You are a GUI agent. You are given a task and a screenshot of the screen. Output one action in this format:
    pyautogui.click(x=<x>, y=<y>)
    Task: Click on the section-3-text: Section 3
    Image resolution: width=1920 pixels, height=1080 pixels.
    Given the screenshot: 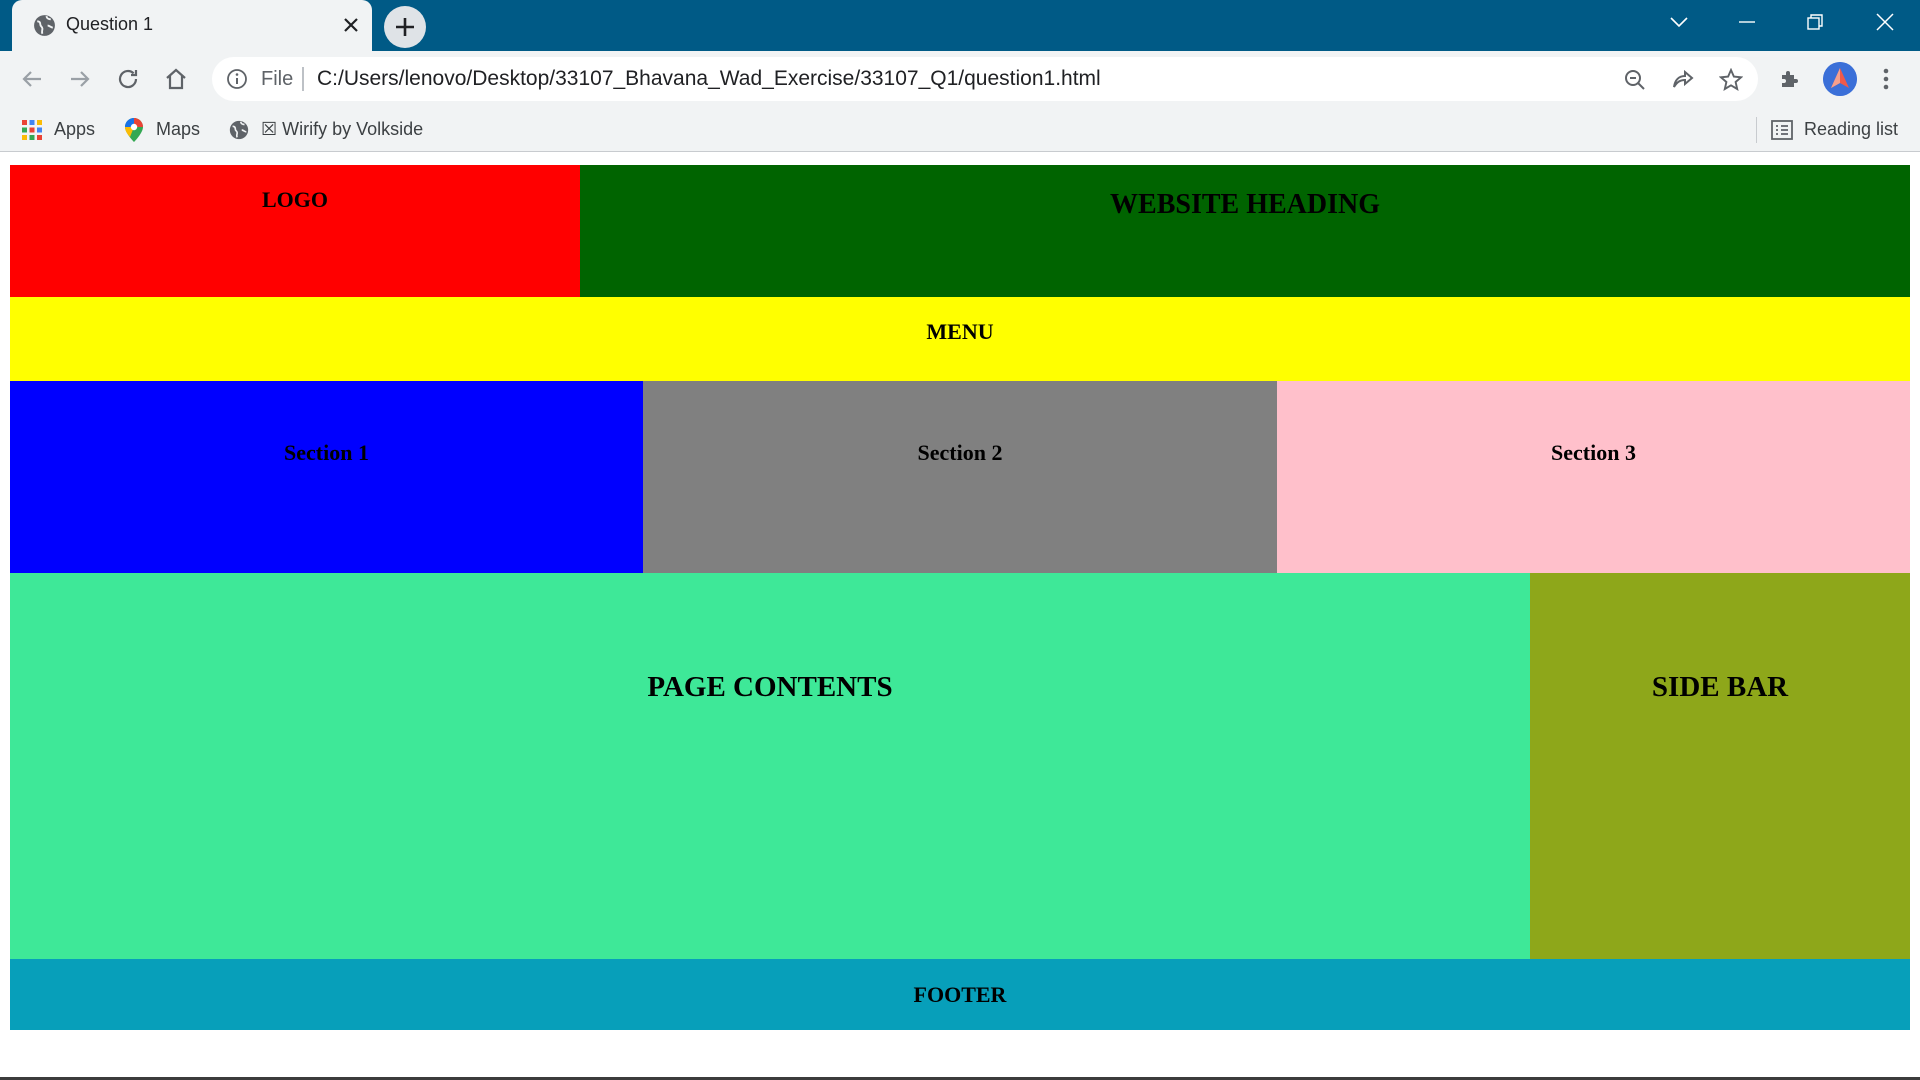 What is the action you would take?
    pyautogui.click(x=1593, y=452)
    